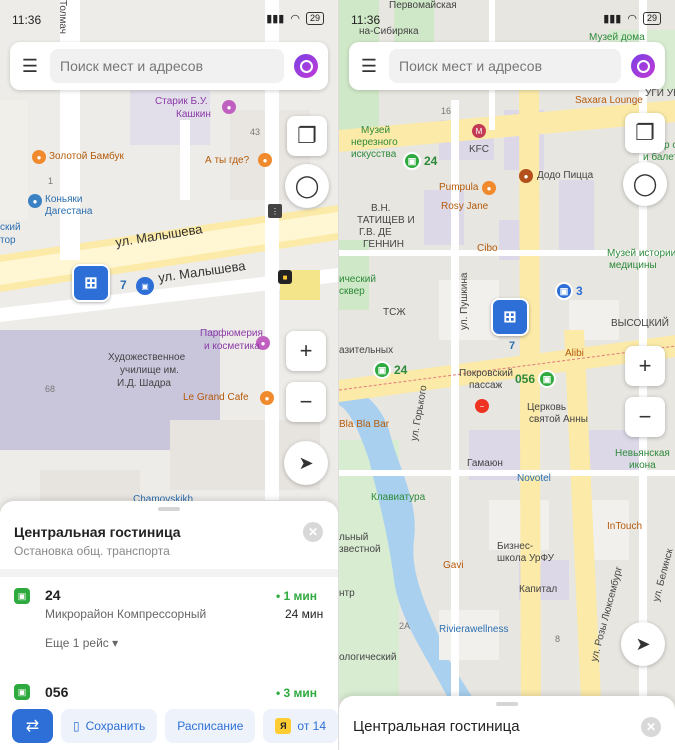  I want to click on poi-label-biz-1: Бизнес-, so click(515, 546).